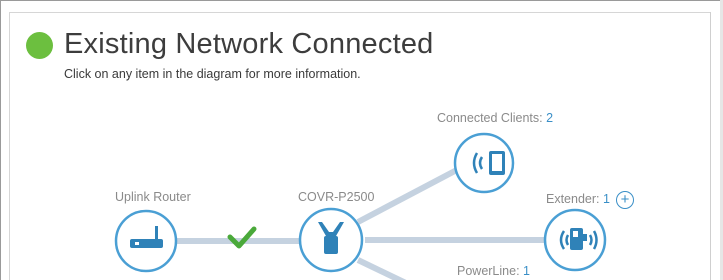  I want to click on connected-clients-label: Connected Clients: 2, so click(495, 118).